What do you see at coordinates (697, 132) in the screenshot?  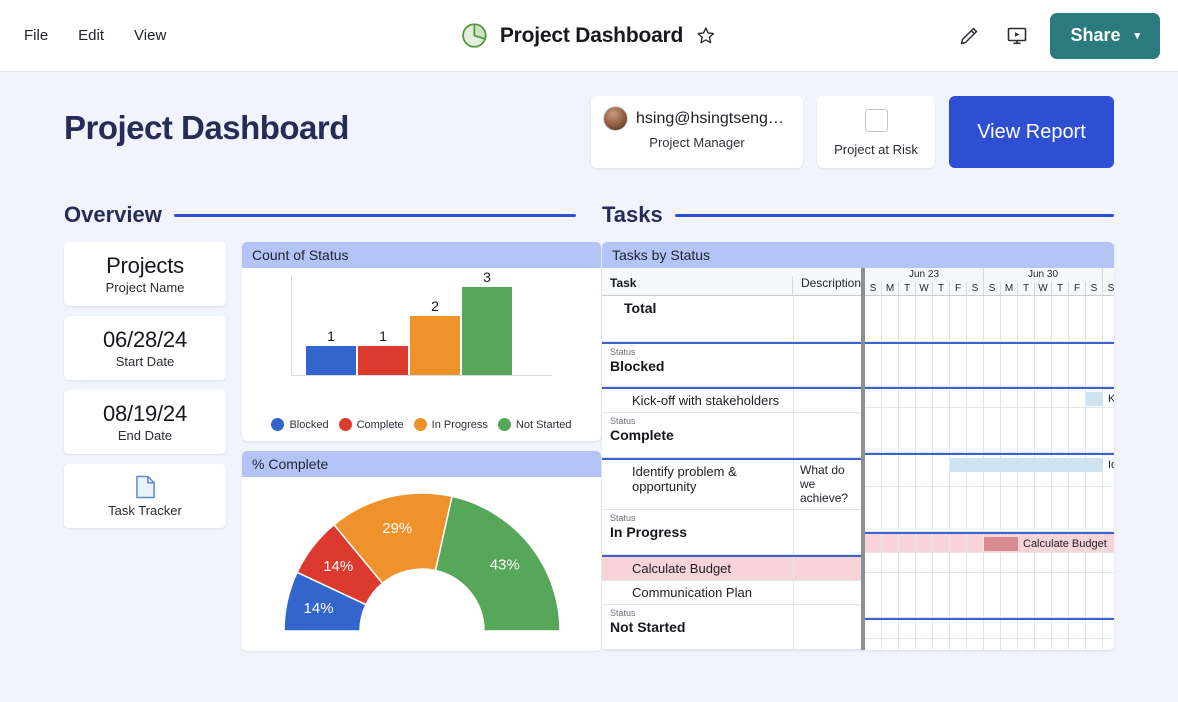 I see `project-owner-card: hsing@hsingtseng… Project Manager` at bounding box center [697, 132].